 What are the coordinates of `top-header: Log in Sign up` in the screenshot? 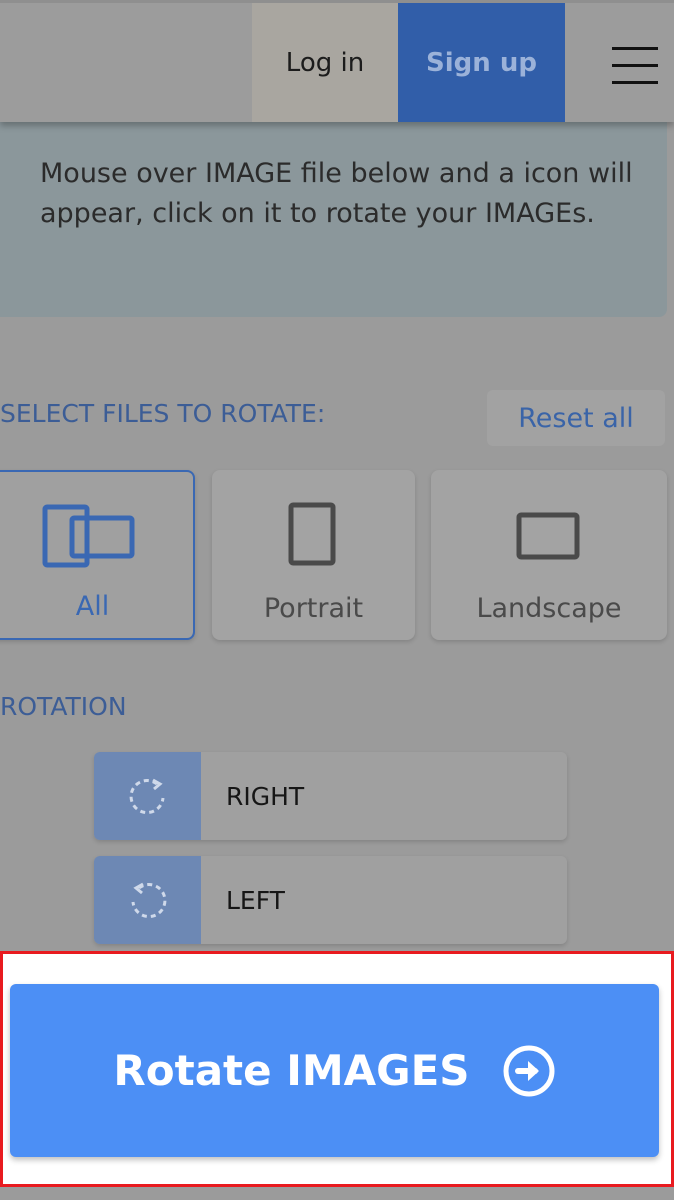 It's located at (337, 61).